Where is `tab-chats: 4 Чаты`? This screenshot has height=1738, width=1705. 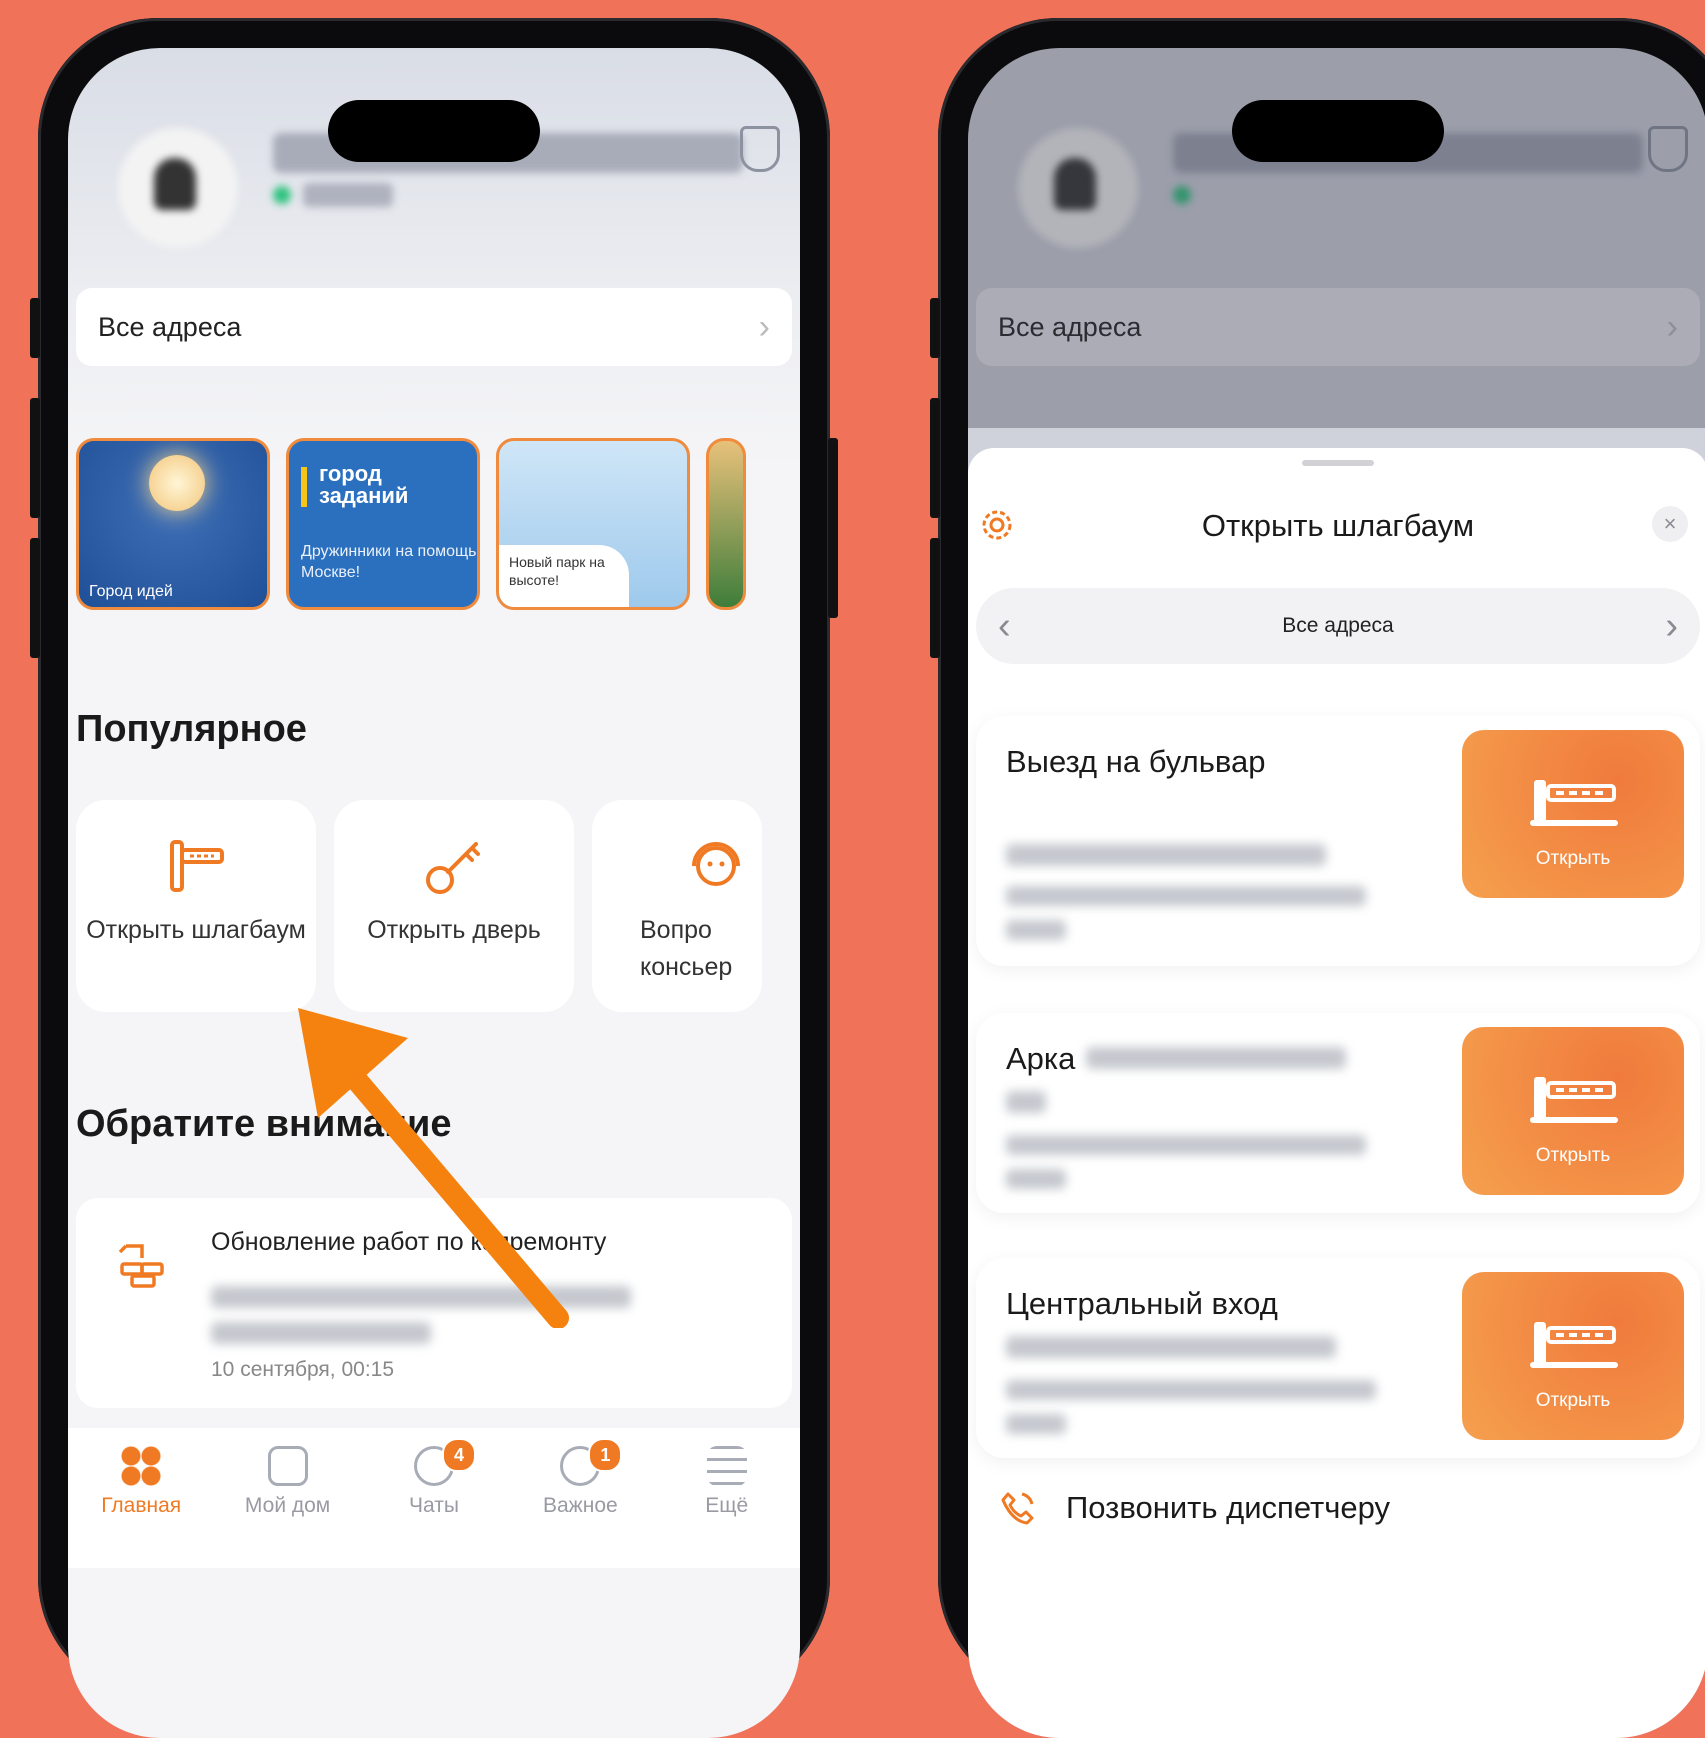
tab-chats: 4 Чаты is located at coordinates (434, 1503).